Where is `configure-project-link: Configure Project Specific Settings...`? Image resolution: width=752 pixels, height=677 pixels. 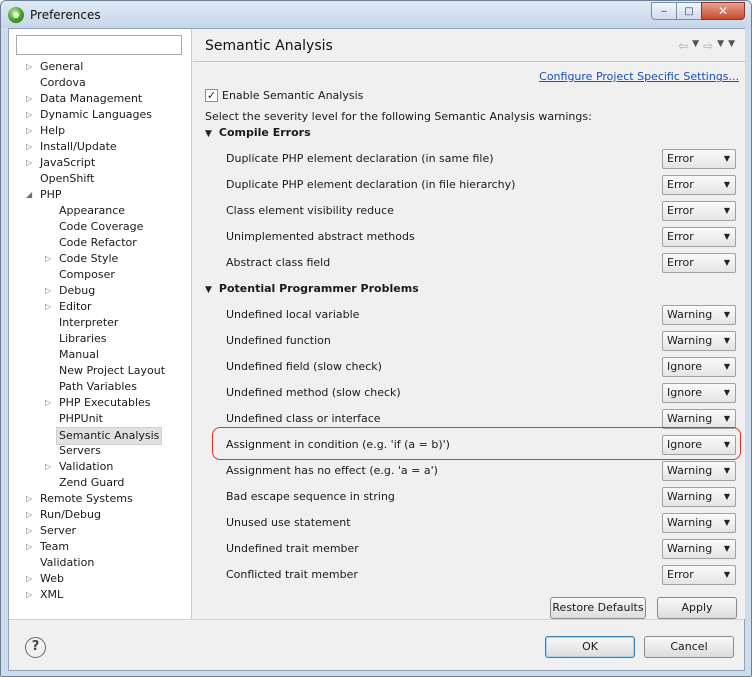
configure-project-link: Configure Project Specific Settings... is located at coordinates (639, 76).